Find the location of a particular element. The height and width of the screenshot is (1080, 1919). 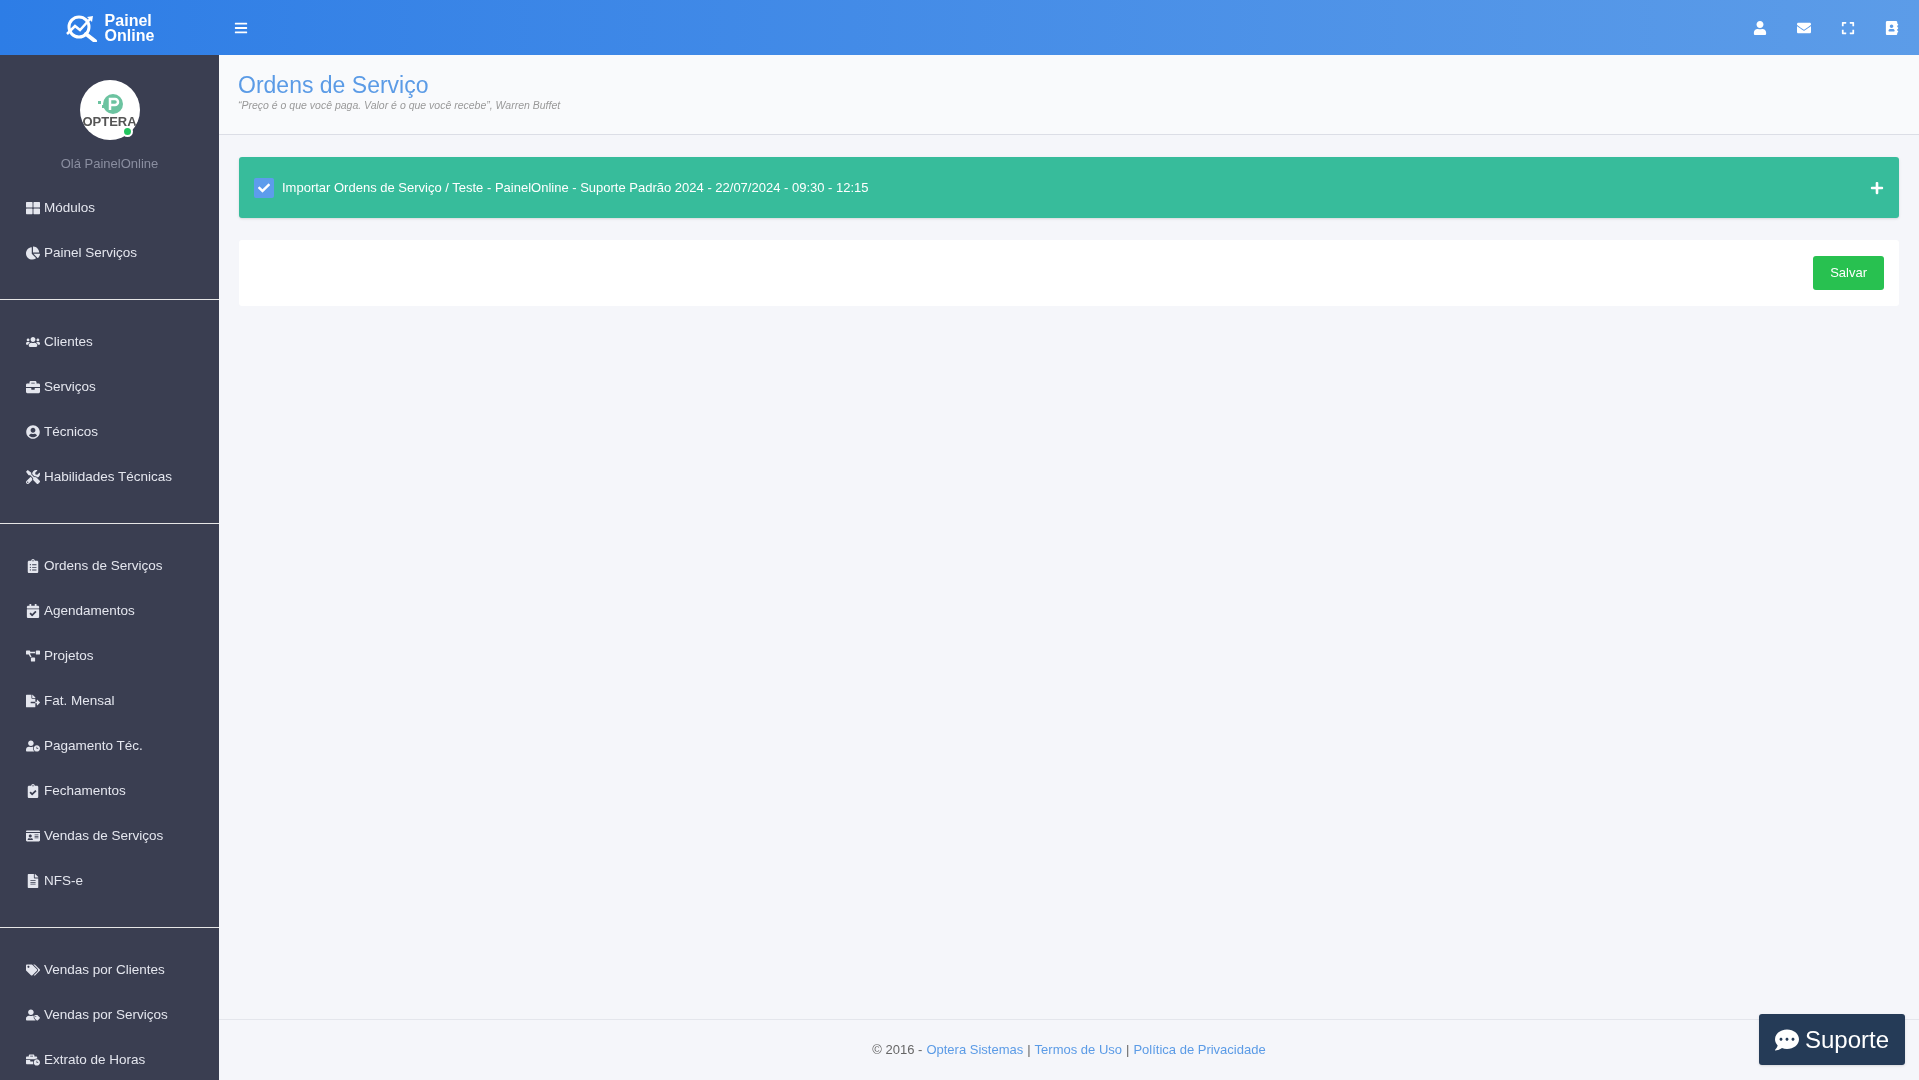

avatar-text: OPTERA is located at coordinates (109, 121).